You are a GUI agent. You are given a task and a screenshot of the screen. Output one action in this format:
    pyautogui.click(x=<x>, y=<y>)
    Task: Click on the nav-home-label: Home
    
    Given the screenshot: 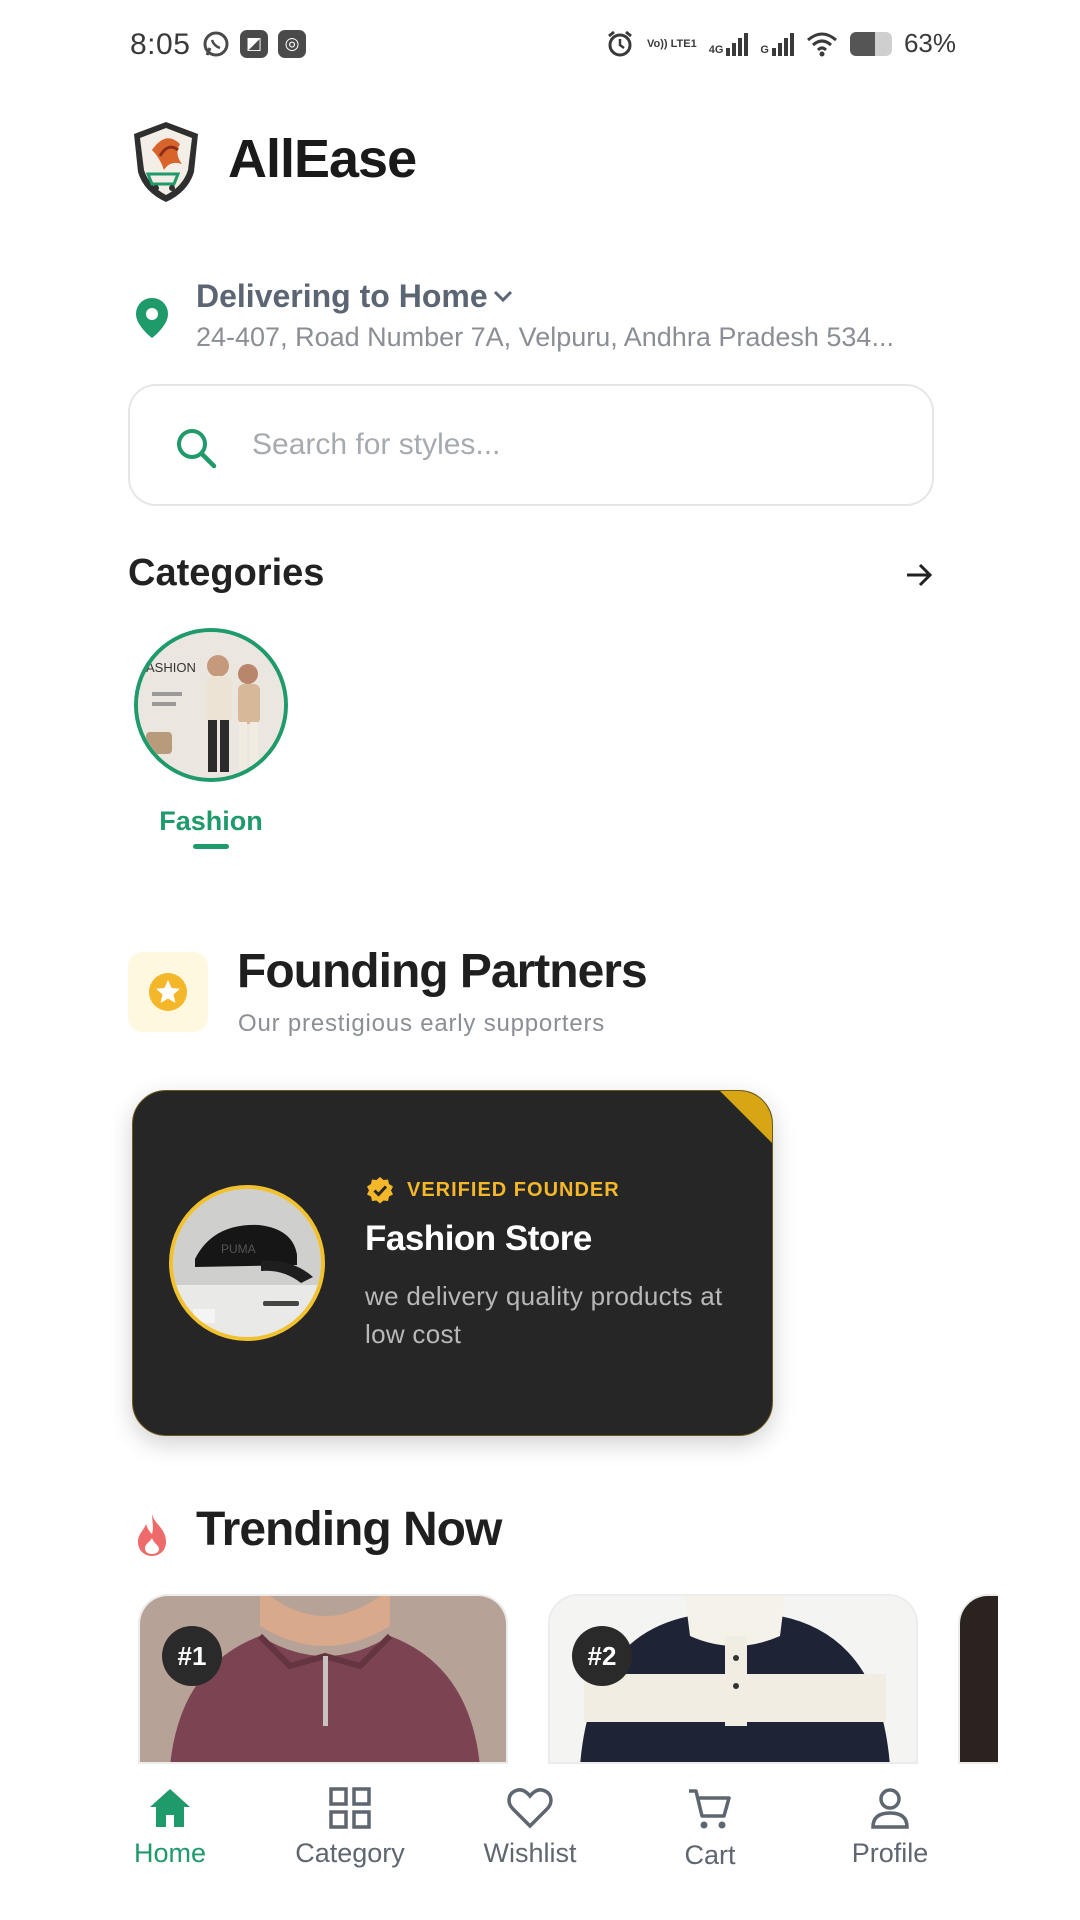 What is the action you would take?
    pyautogui.click(x=170, y=1853)
    